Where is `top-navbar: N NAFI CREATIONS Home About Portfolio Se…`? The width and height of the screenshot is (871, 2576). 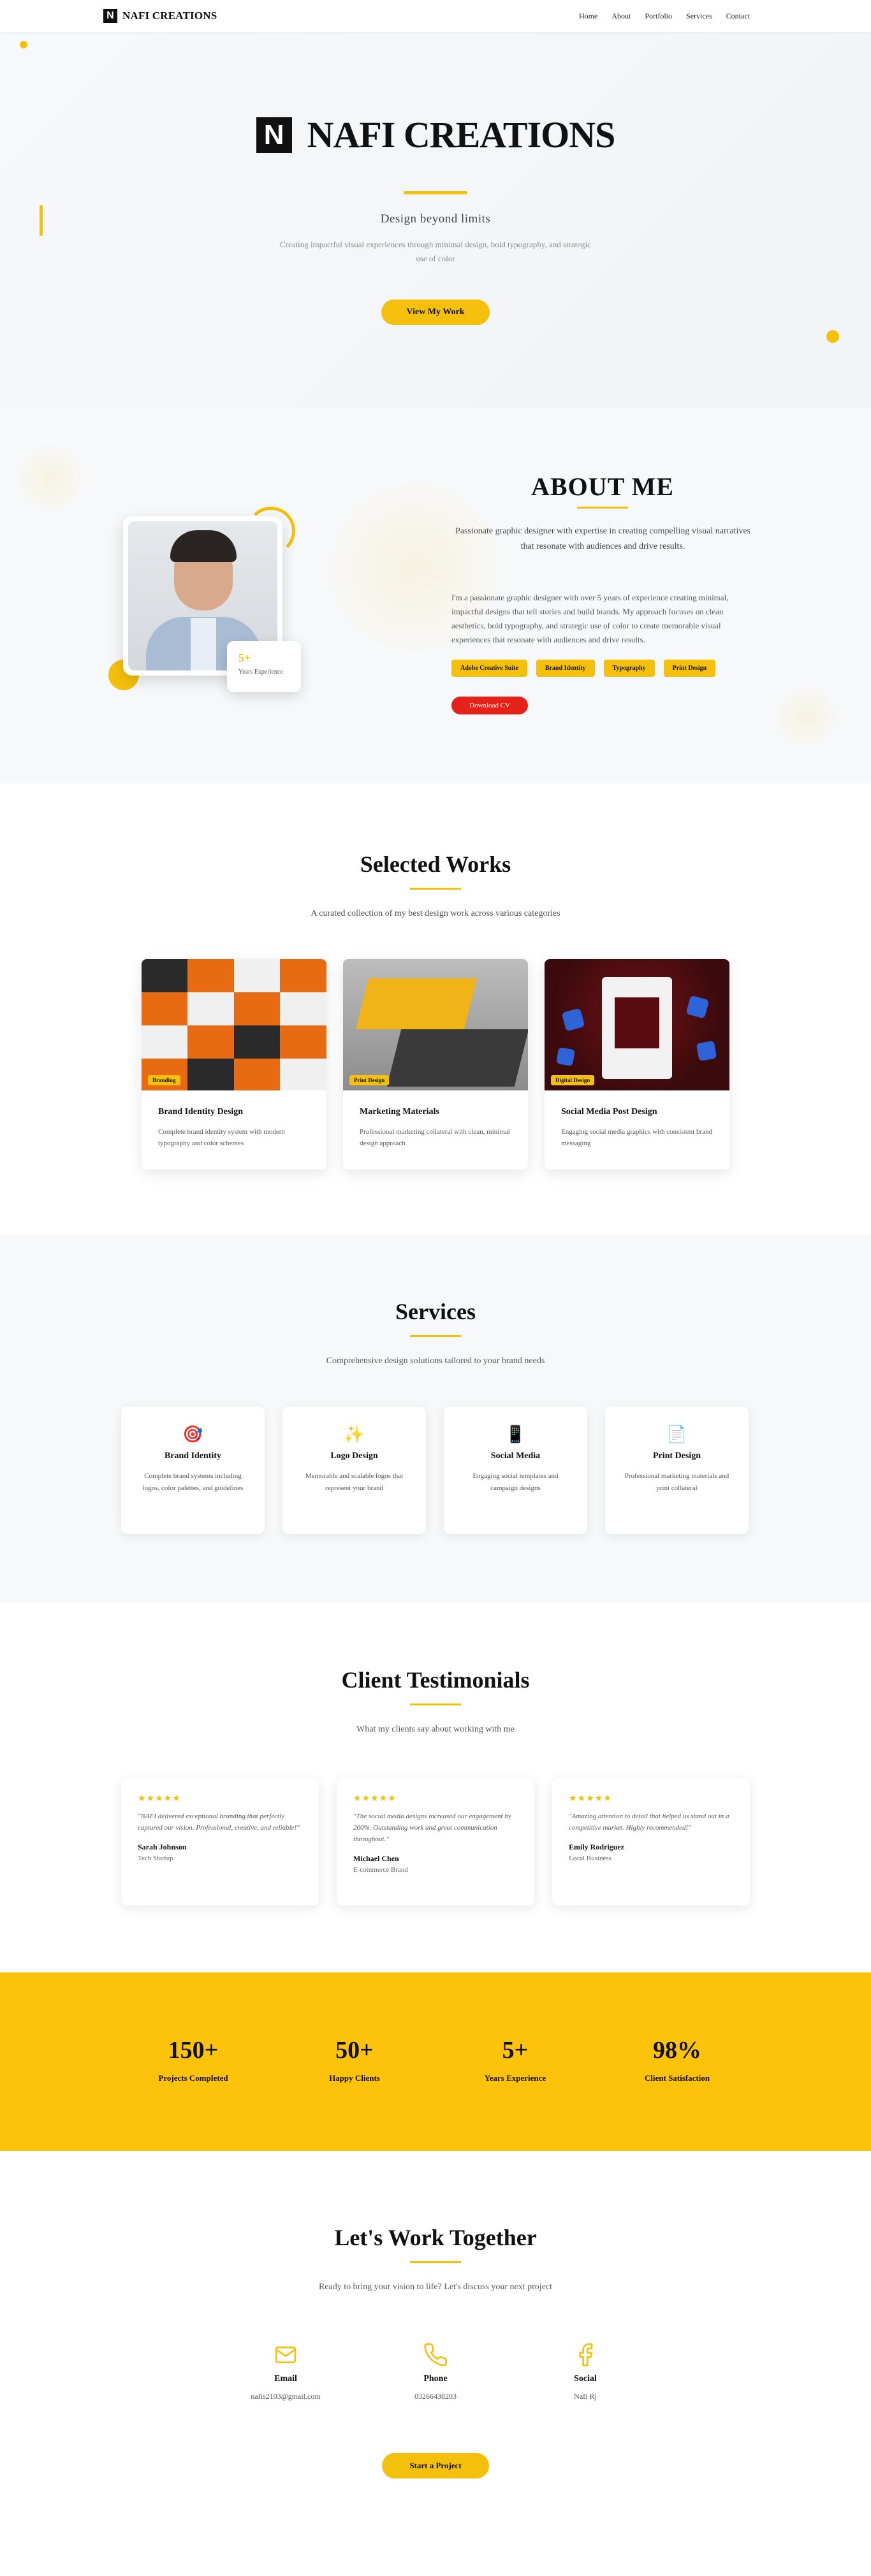 top-navbar: N NAFI CREATIONS Home About Portfolio Se… is located at coordinates (435, 16).